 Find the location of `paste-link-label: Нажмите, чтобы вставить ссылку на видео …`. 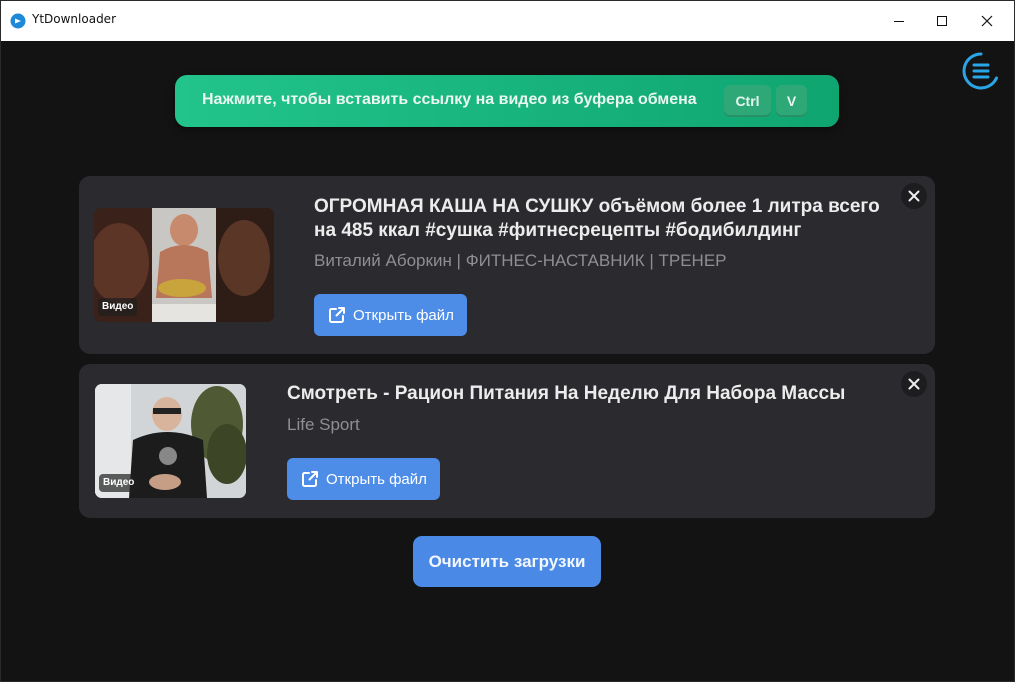

paste-link-label: Нажмите, чтобы вставить ссылку на видео … is located at coordinates (449, 99).